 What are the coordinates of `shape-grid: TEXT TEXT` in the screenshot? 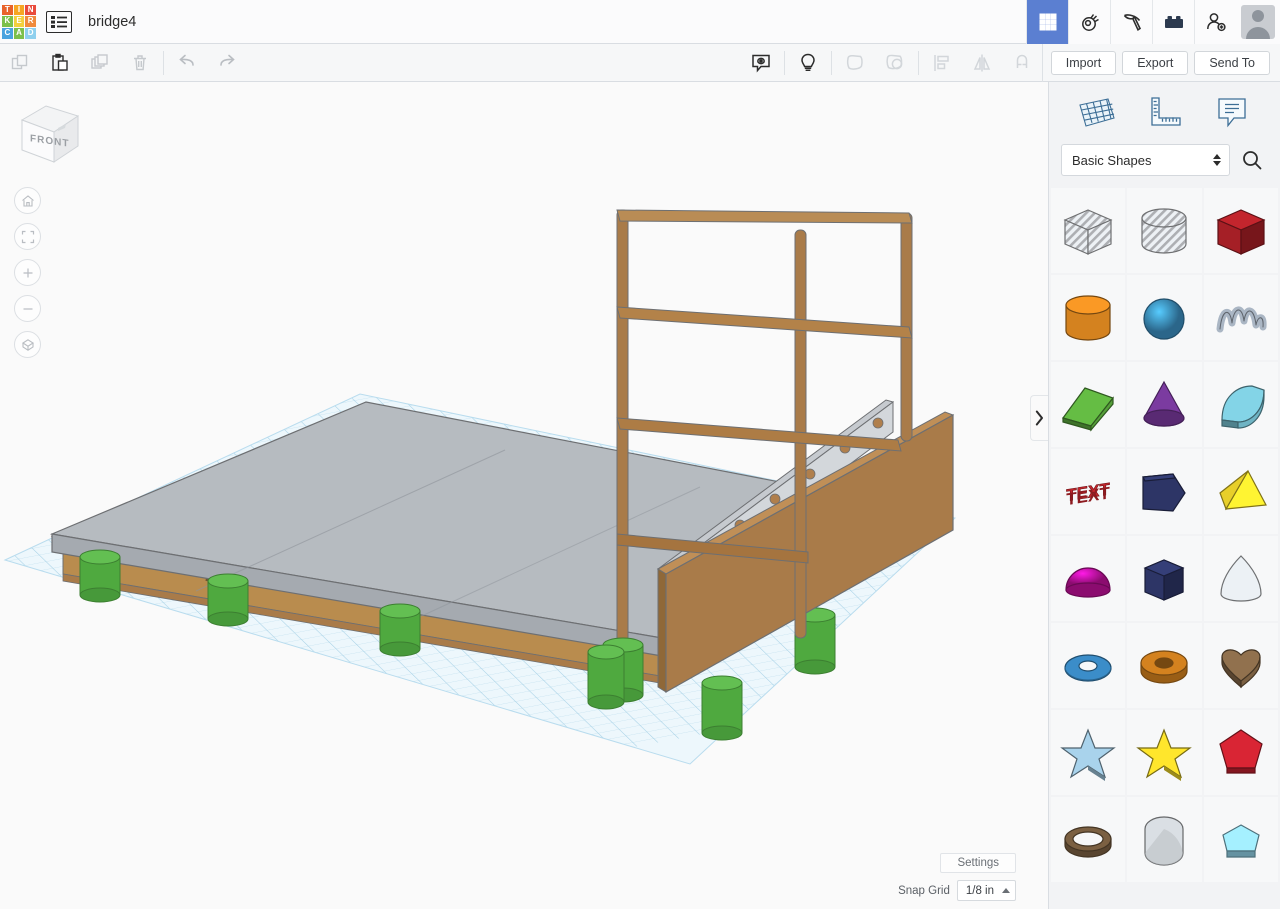 It's located at (1164, 535).